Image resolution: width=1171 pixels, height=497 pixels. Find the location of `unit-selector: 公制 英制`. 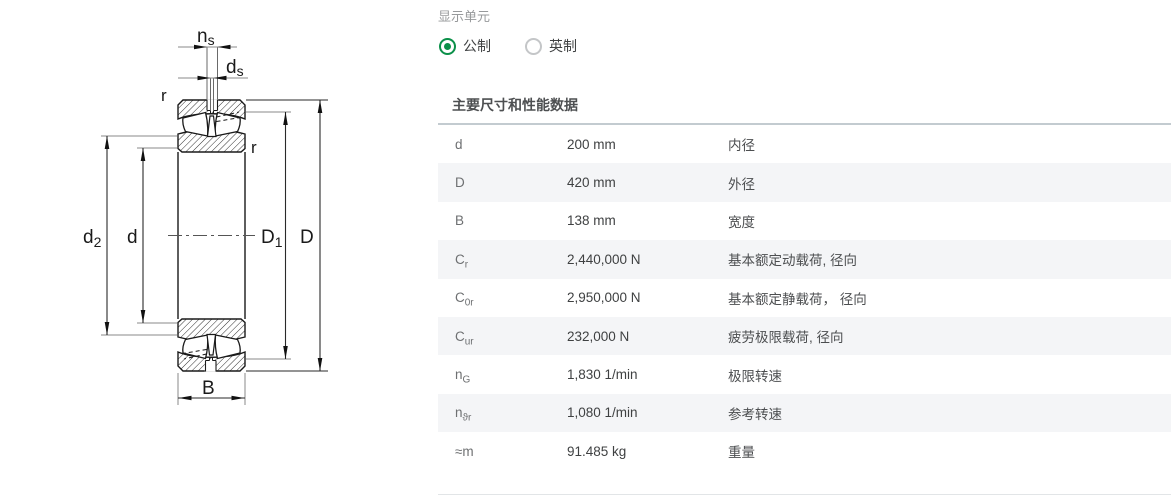

unit-selector: 公制 英制 is located at coordinates (508, 46).